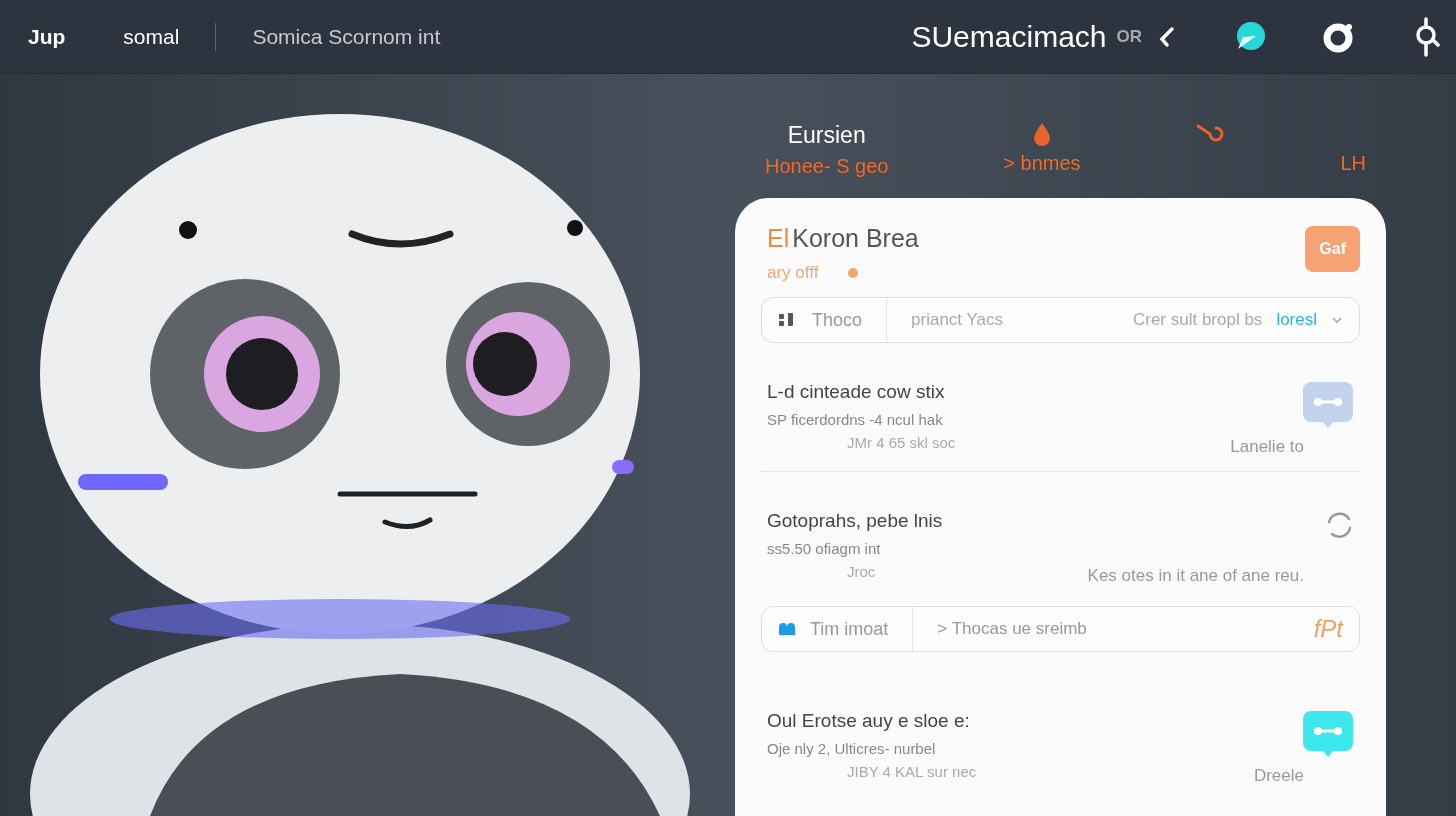 The image size is (1456, 816). Describe the element at coordinates (861, 392) in the screenshot. I see `item-title: L-d cinteade cow stix` at that location.